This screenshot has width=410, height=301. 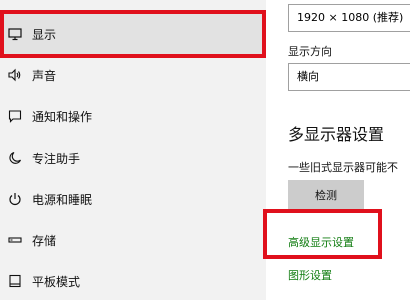 What do you see at coordinates (321, 242) in the screenshot?
I see `advanced-display-settings-link: 高级显示设置` at bounding box center [321, 242].